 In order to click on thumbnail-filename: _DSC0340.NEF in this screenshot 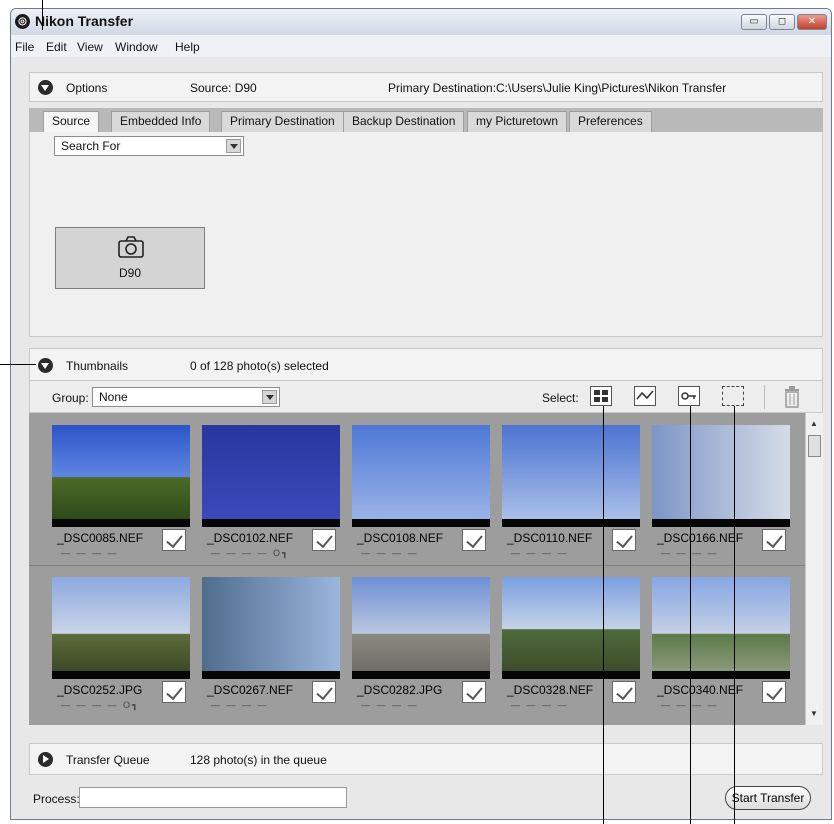, I will do `click(700, 690)`.